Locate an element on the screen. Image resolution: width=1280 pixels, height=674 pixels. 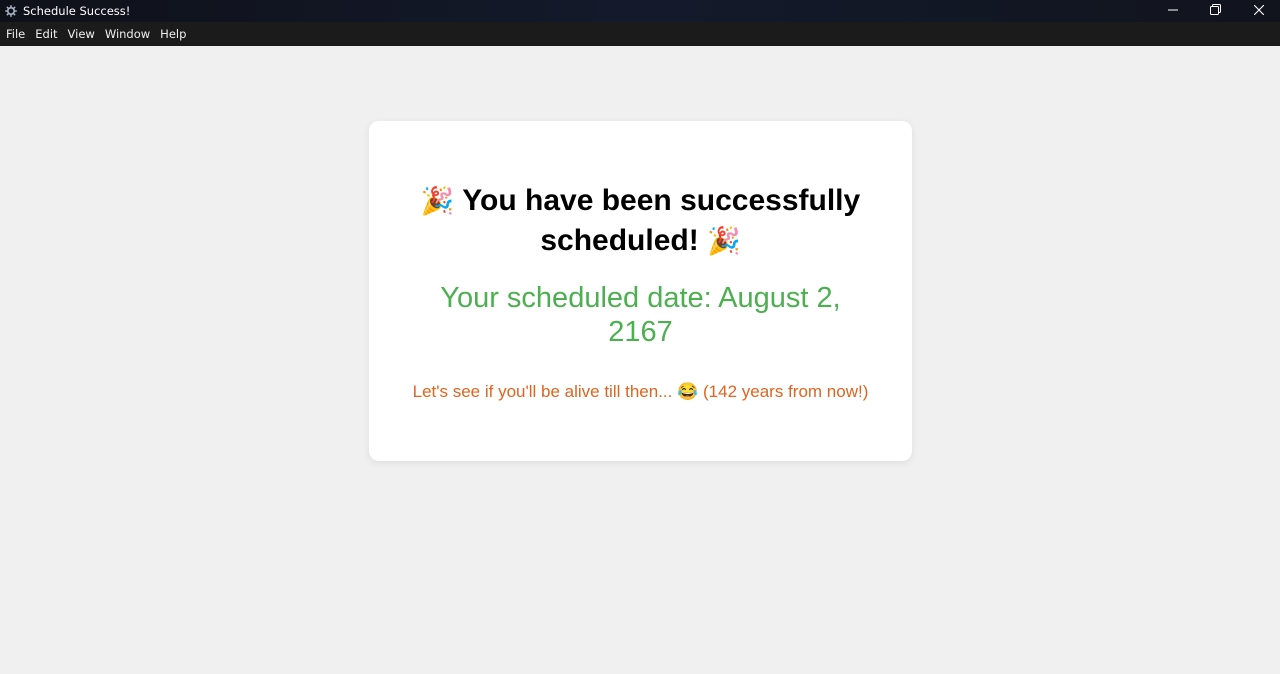
menu-edit: Edit is located at coordinates (46, 34).